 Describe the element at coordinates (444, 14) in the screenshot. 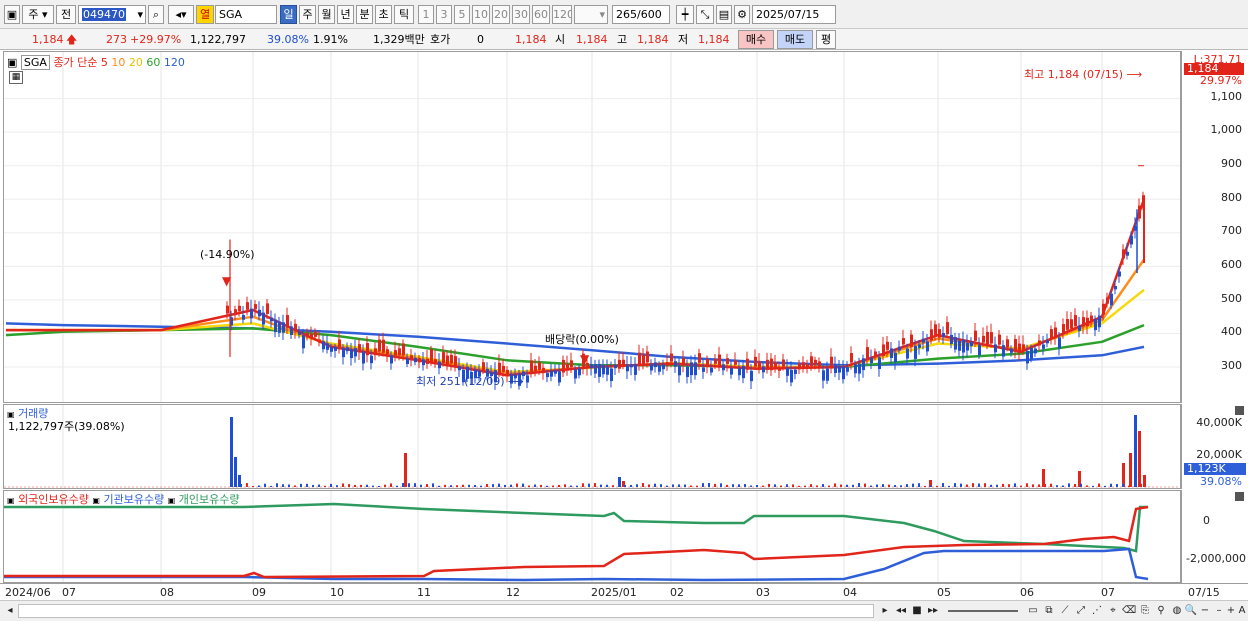

I see `interval-3-button: 3` at that location.